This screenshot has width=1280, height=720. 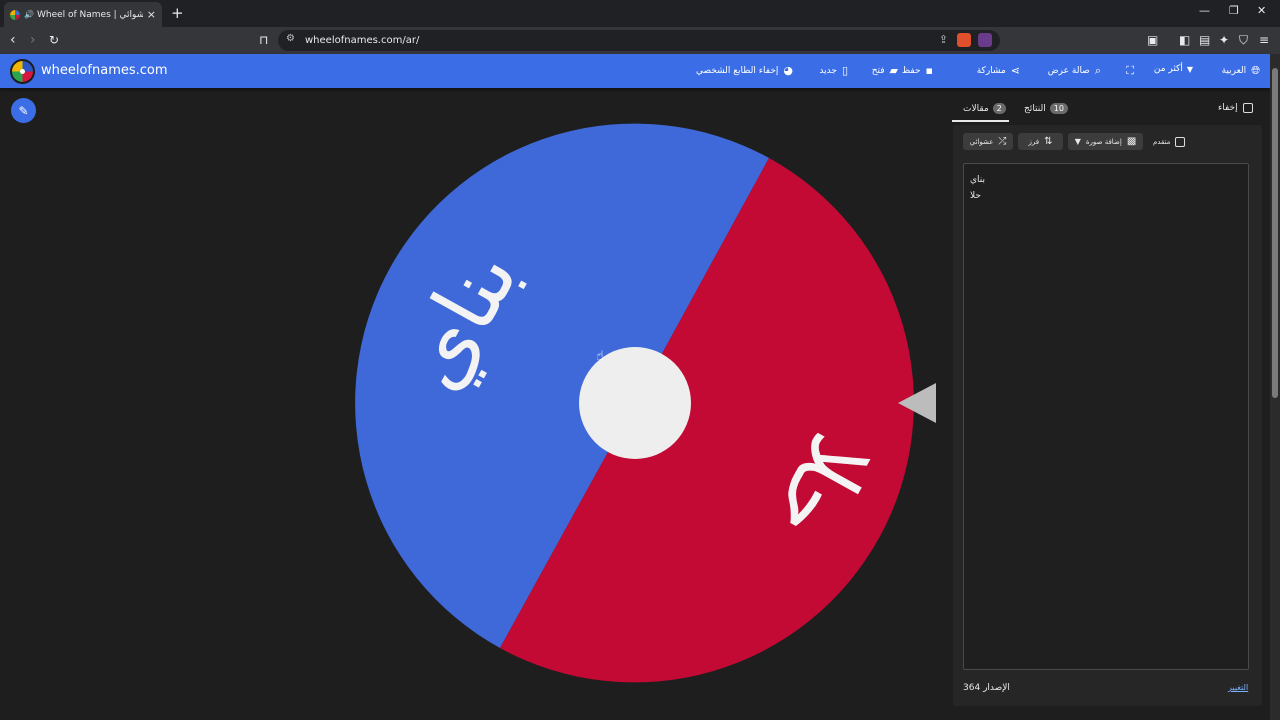 What do you see at coordinates (844, 70) in the screenshot?
I see `file-icon: ▯` at bounding box center [844, 70].